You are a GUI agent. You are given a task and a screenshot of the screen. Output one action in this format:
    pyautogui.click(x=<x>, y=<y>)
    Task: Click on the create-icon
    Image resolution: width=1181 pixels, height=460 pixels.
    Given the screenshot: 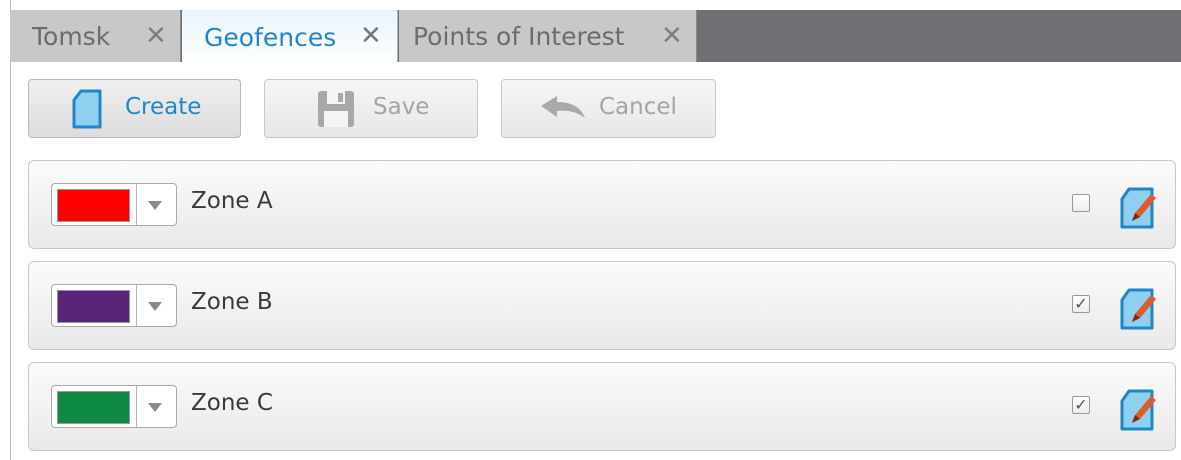 What is the action you would take?
    pyautogui.click(x=87, y=109)
    